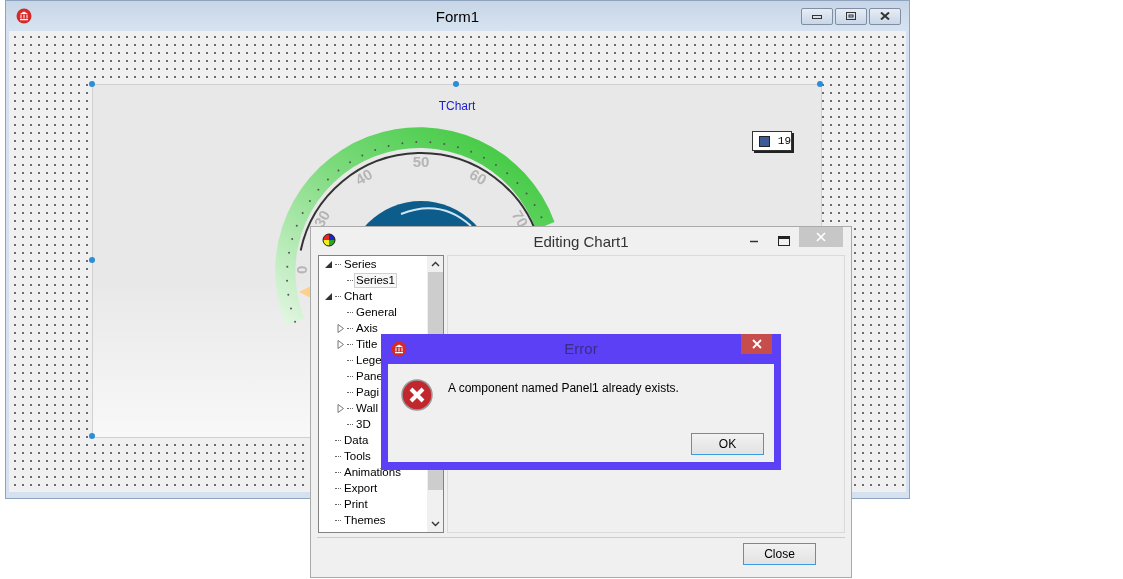 This screenshot has width=1123, height=579. Describe the element at coordinates (376, 313) in the screenshot. I see `tree-item: General` at that location.